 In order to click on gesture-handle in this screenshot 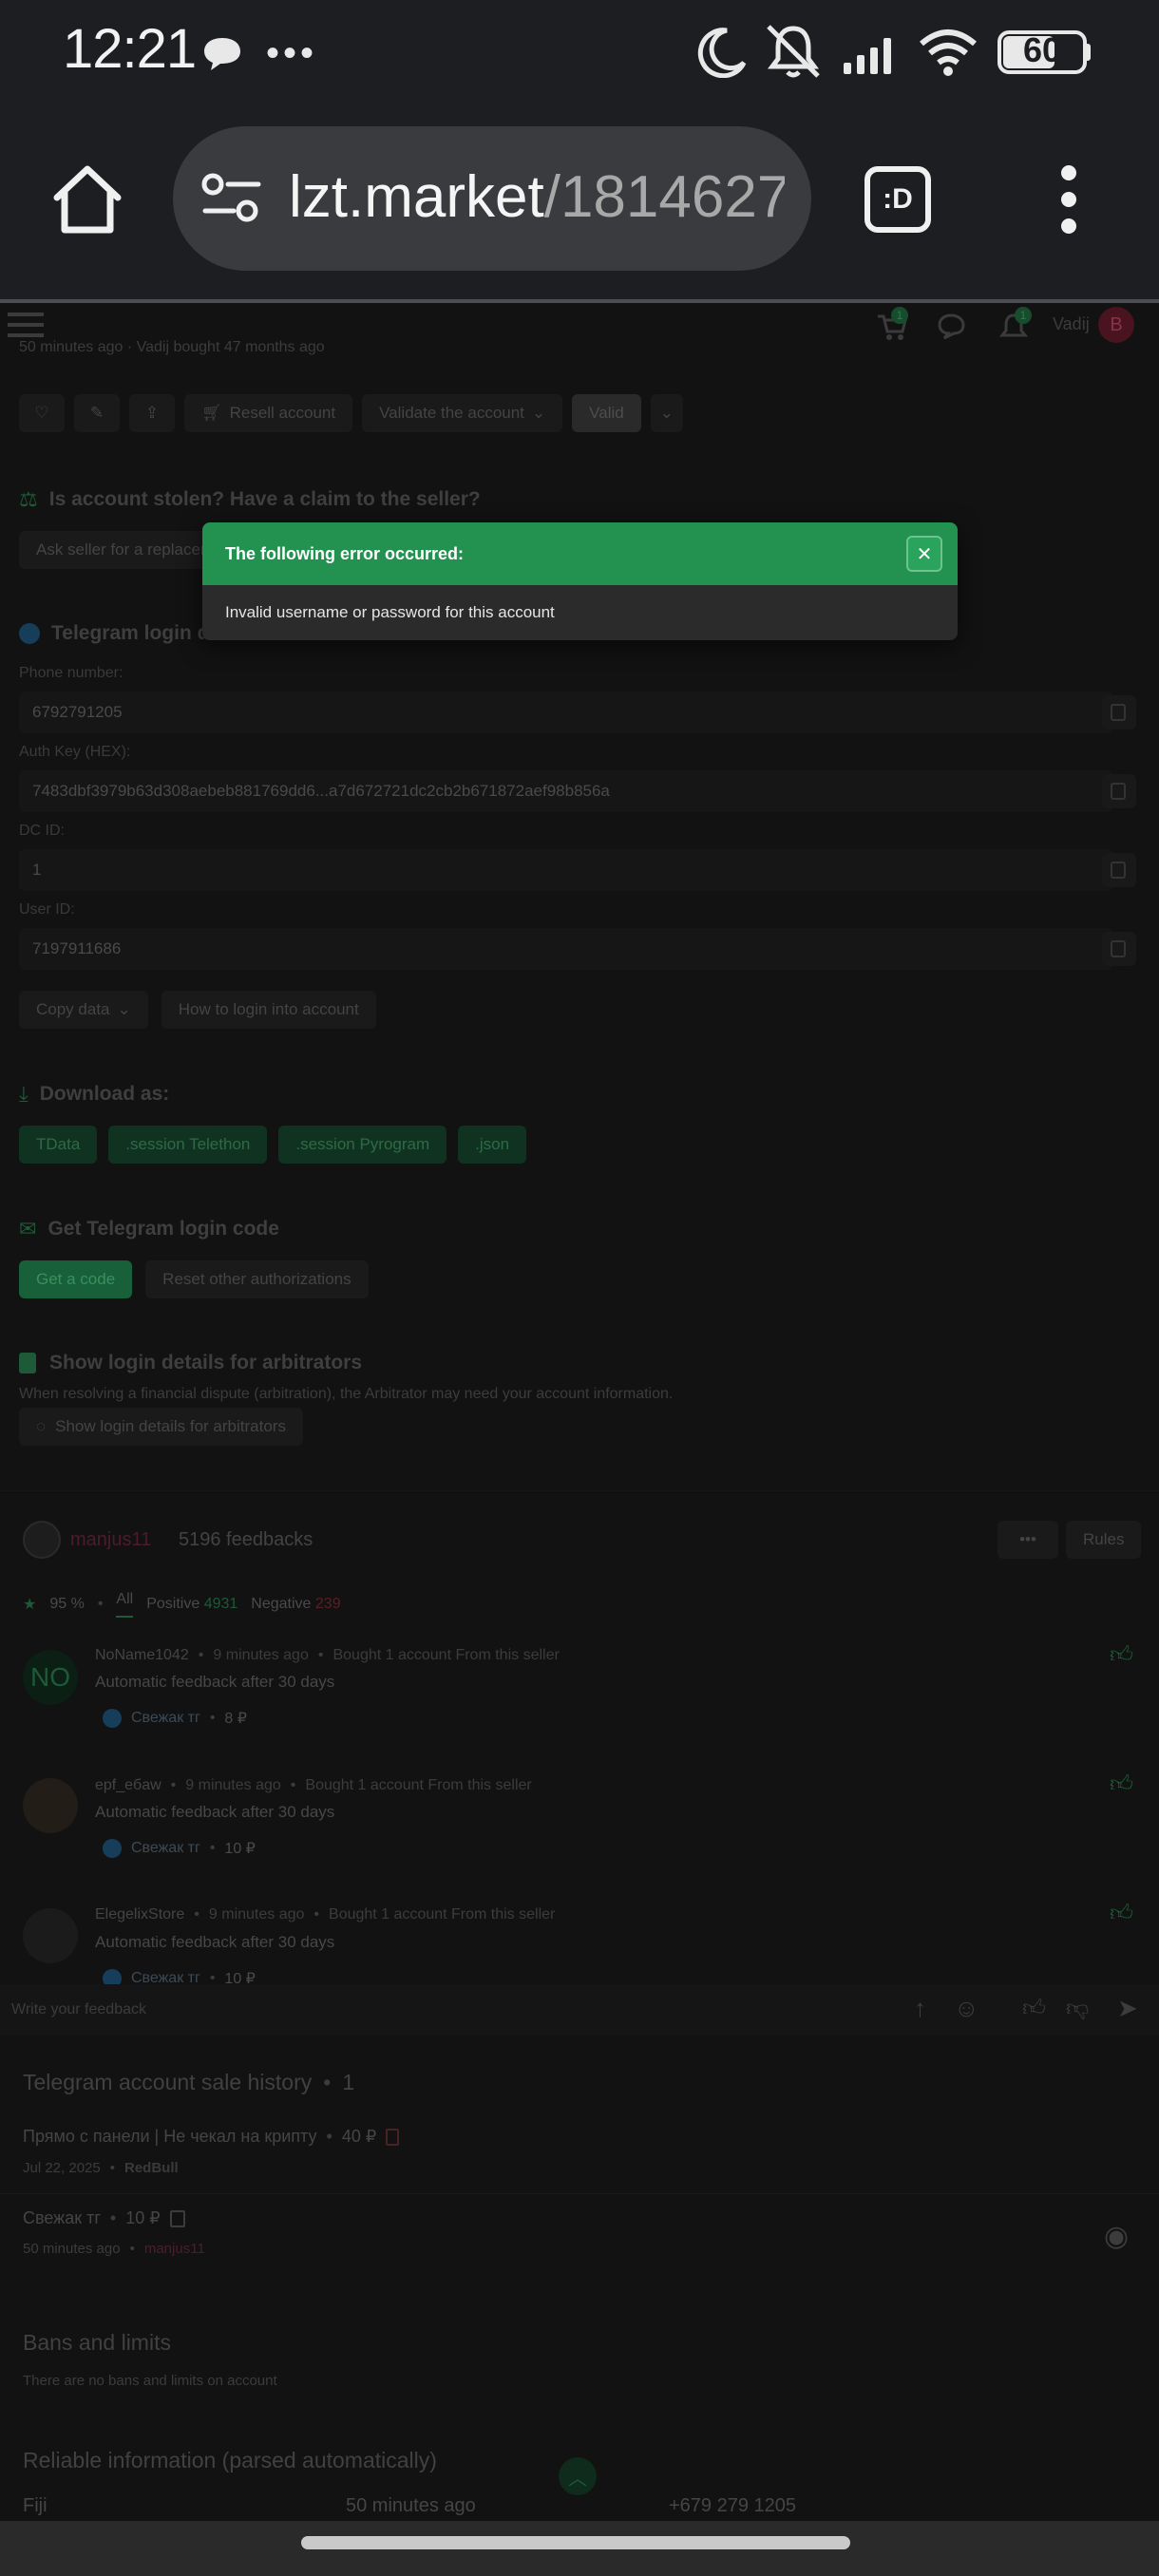, I will do `click(575, 2542)`.